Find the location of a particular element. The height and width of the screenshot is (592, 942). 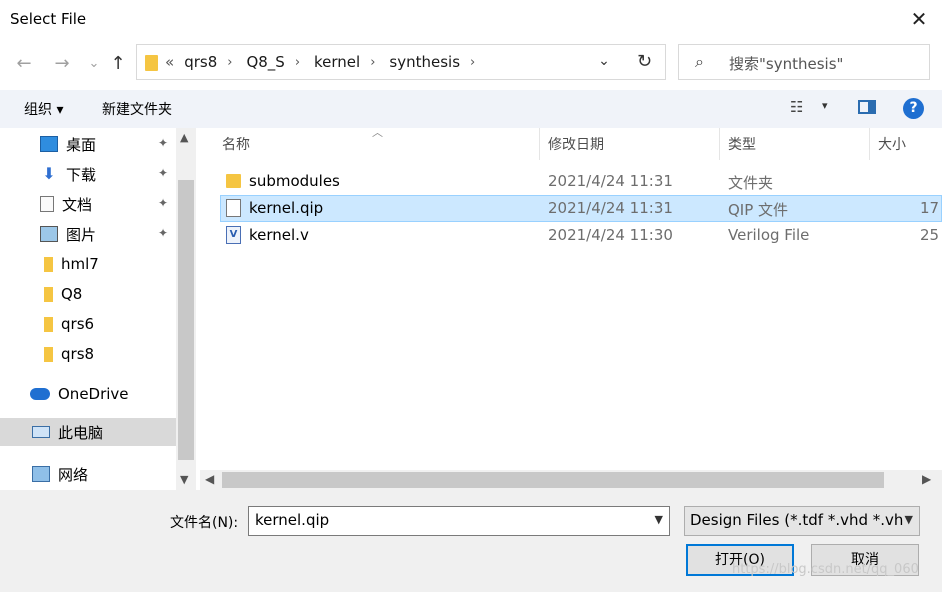

breadcrumb-item: Q8_S is located at coordinates (265, 62).